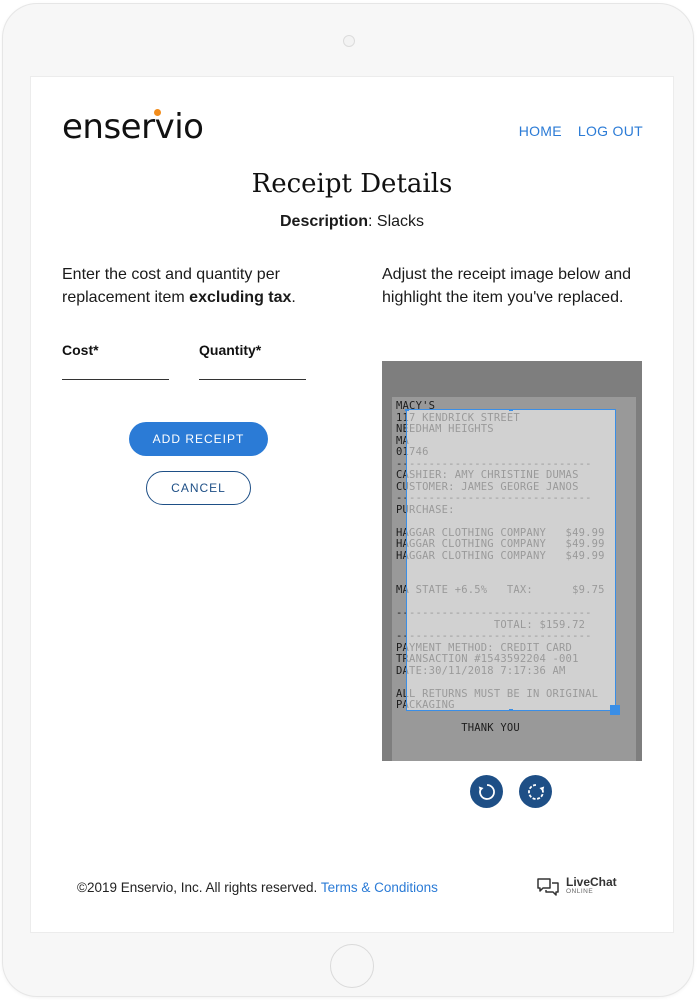 The width and height of the screenshot is (697, 1000). I want to click on livechat-status: ONLINE, so click(580, 891).